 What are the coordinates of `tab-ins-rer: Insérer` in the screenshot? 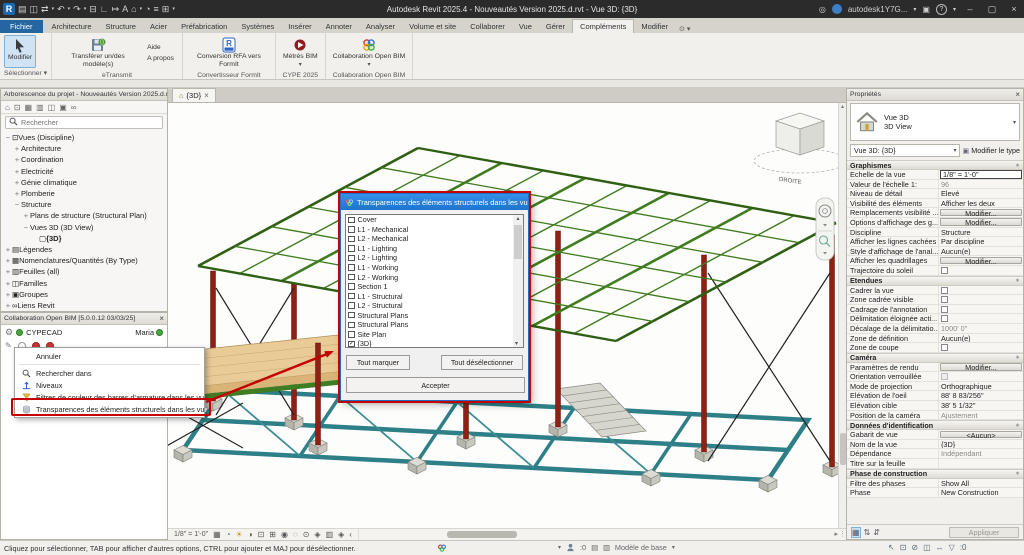 It's located at (299, 26).